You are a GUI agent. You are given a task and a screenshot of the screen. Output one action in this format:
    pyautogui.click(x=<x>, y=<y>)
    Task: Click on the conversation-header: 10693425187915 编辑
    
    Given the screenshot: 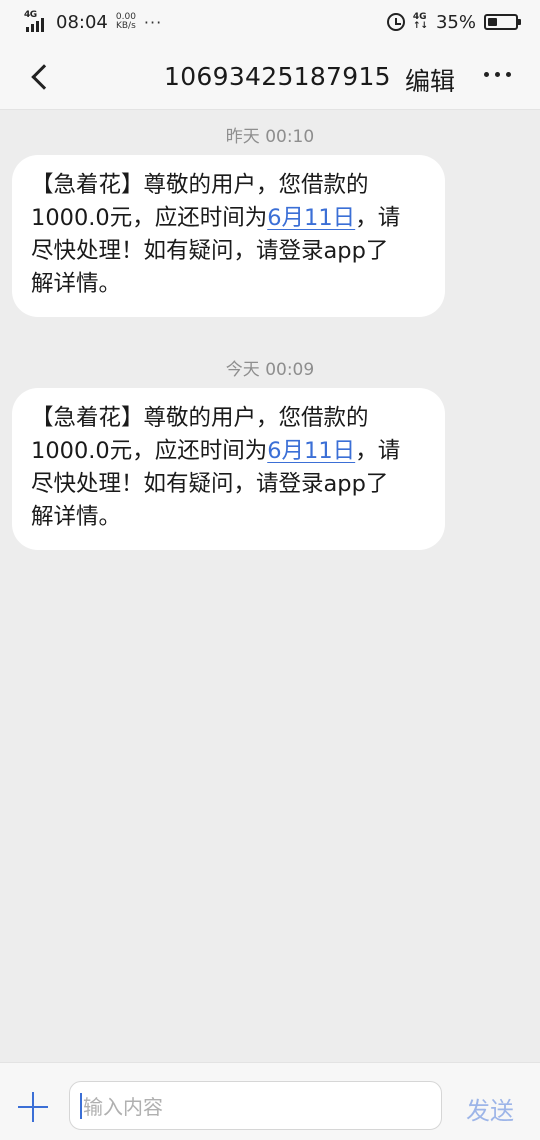 What is the action you would take?
    pyautogui.click(x=270, y=77)
    